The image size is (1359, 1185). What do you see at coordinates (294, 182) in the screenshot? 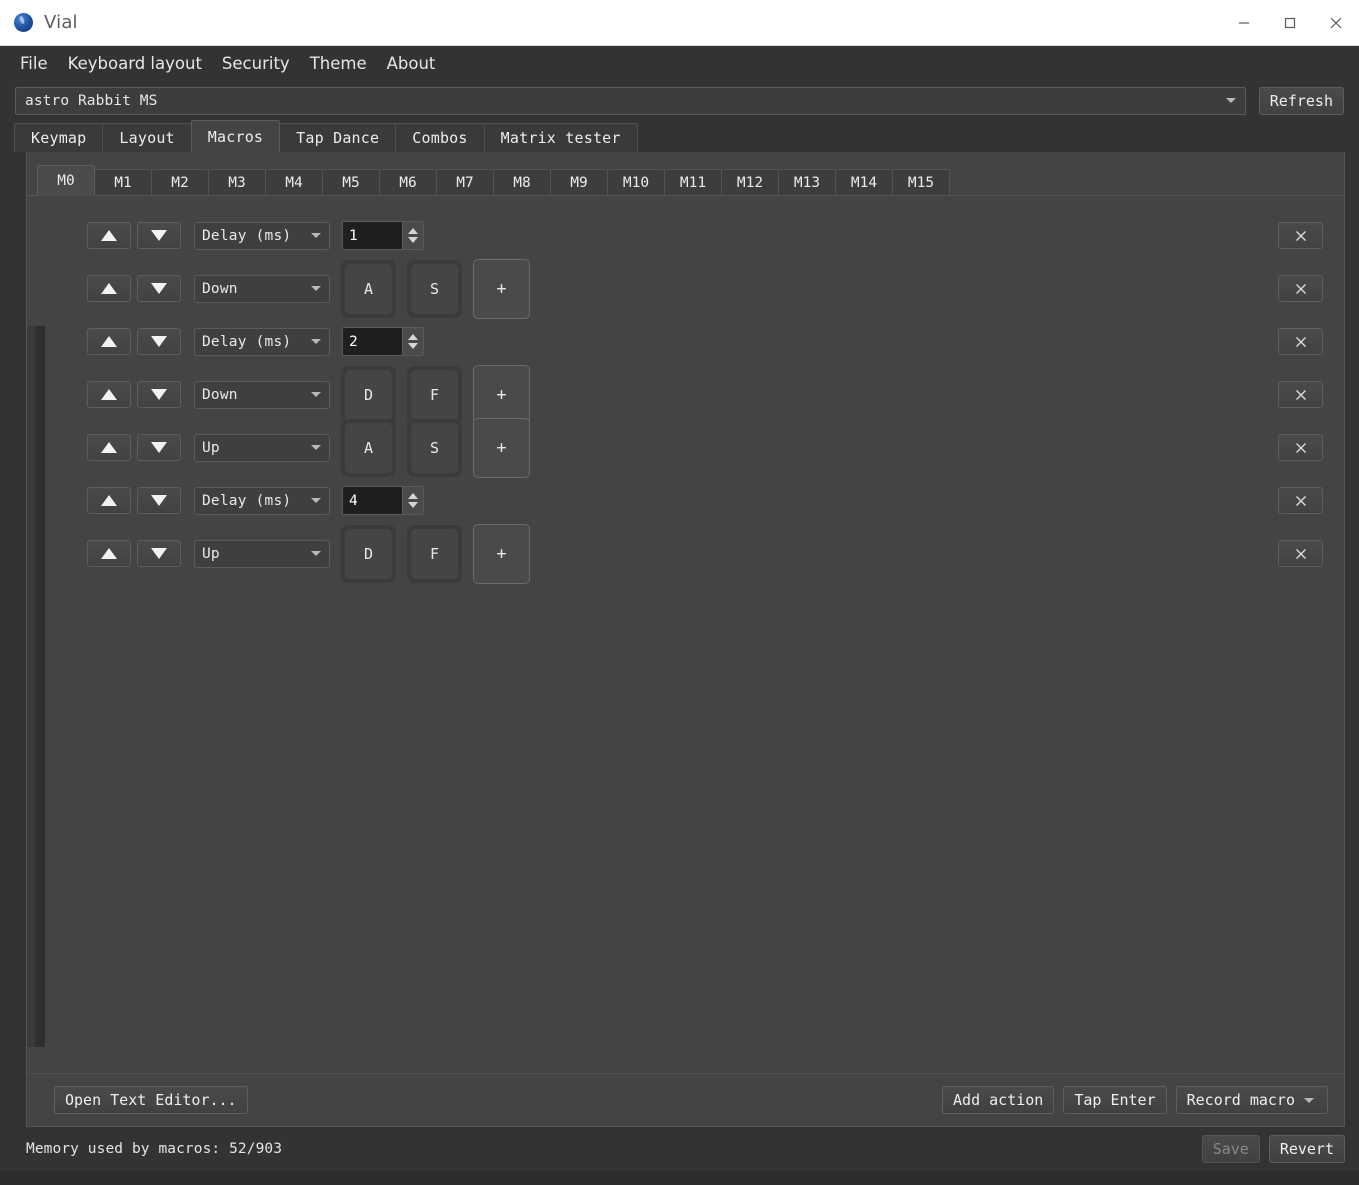
I see `macro-tab-m4: M4` at bounding box center [294, 182].